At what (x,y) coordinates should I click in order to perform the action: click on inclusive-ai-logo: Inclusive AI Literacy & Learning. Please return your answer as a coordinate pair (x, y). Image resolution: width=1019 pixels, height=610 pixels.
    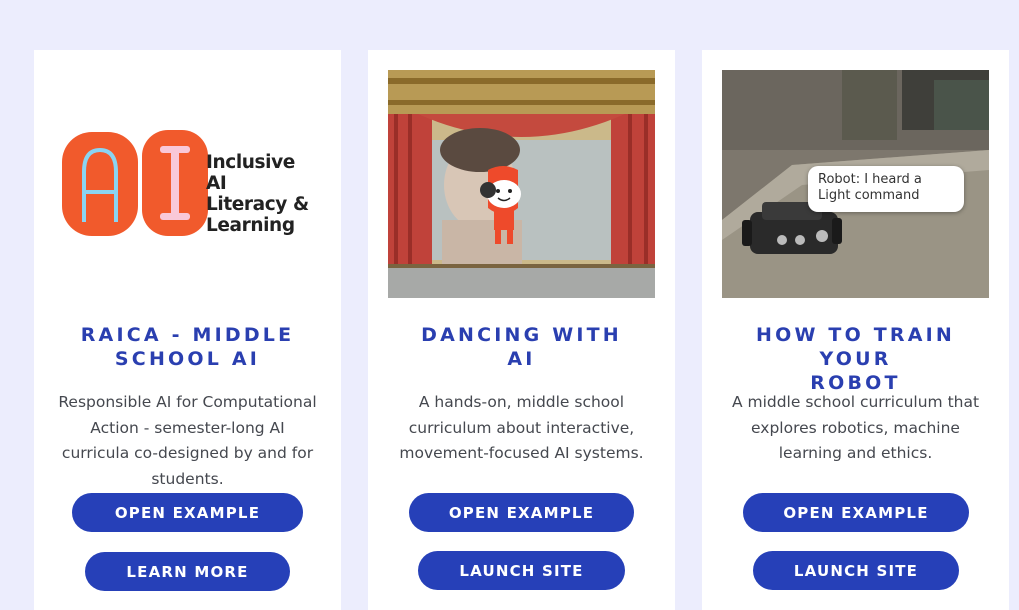
    Looking at the image, I should click on (187, 184).